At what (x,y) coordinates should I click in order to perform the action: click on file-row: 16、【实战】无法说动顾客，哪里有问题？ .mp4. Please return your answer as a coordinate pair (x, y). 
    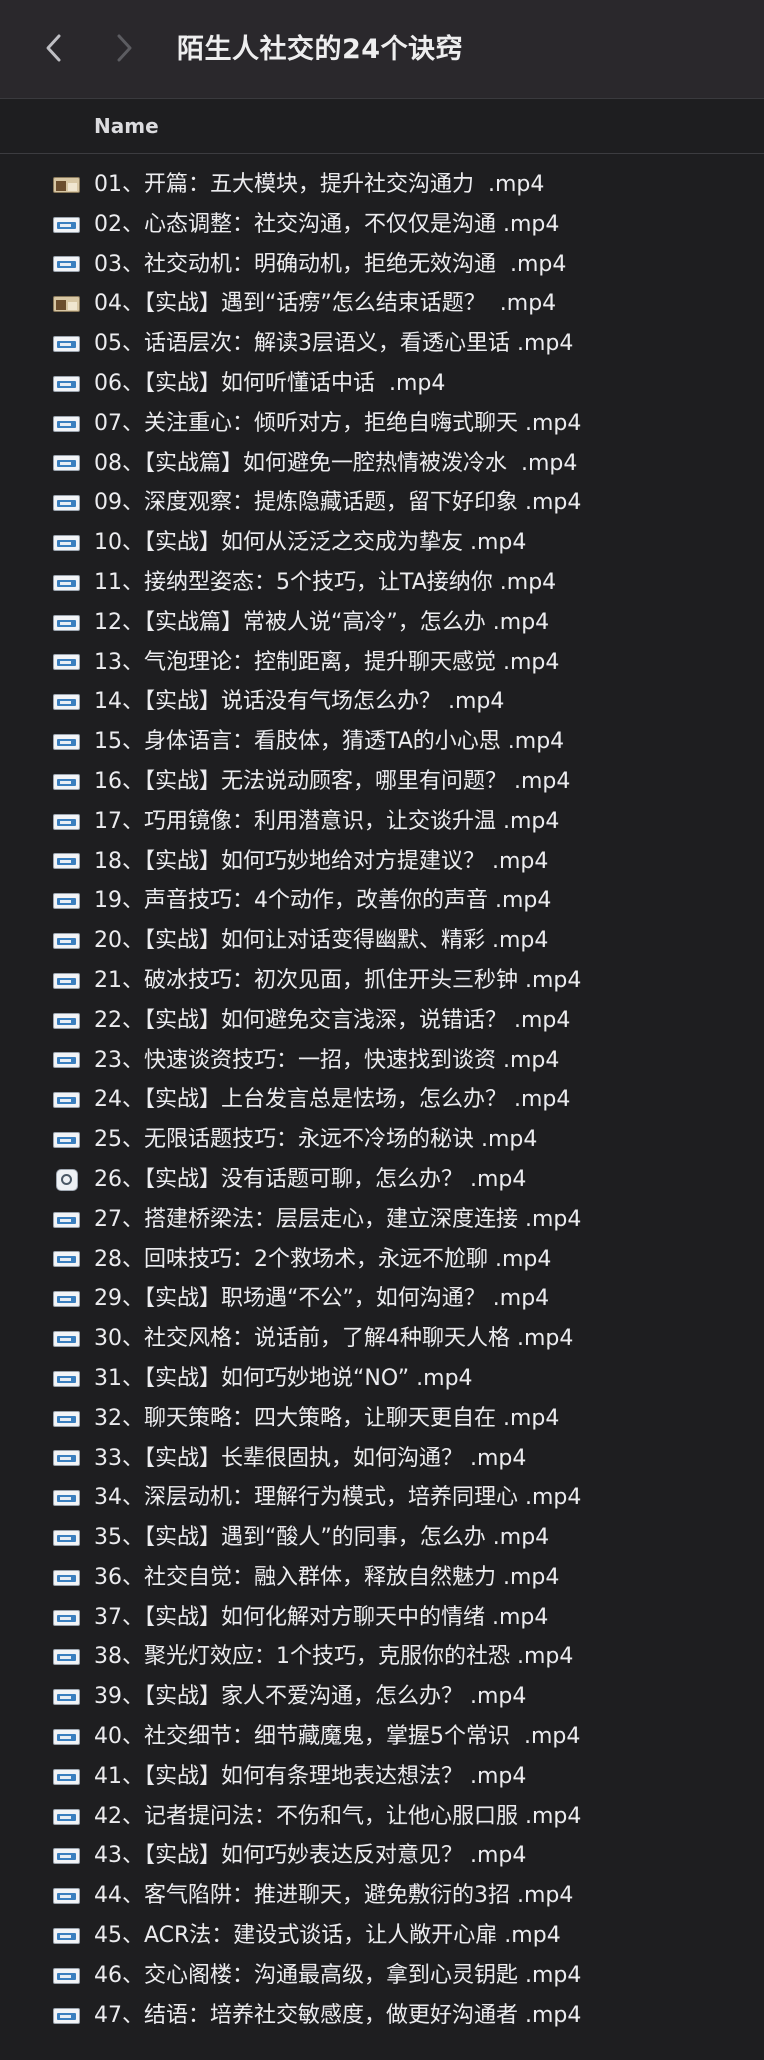
    Looking at the image, I should click on (382, 782).